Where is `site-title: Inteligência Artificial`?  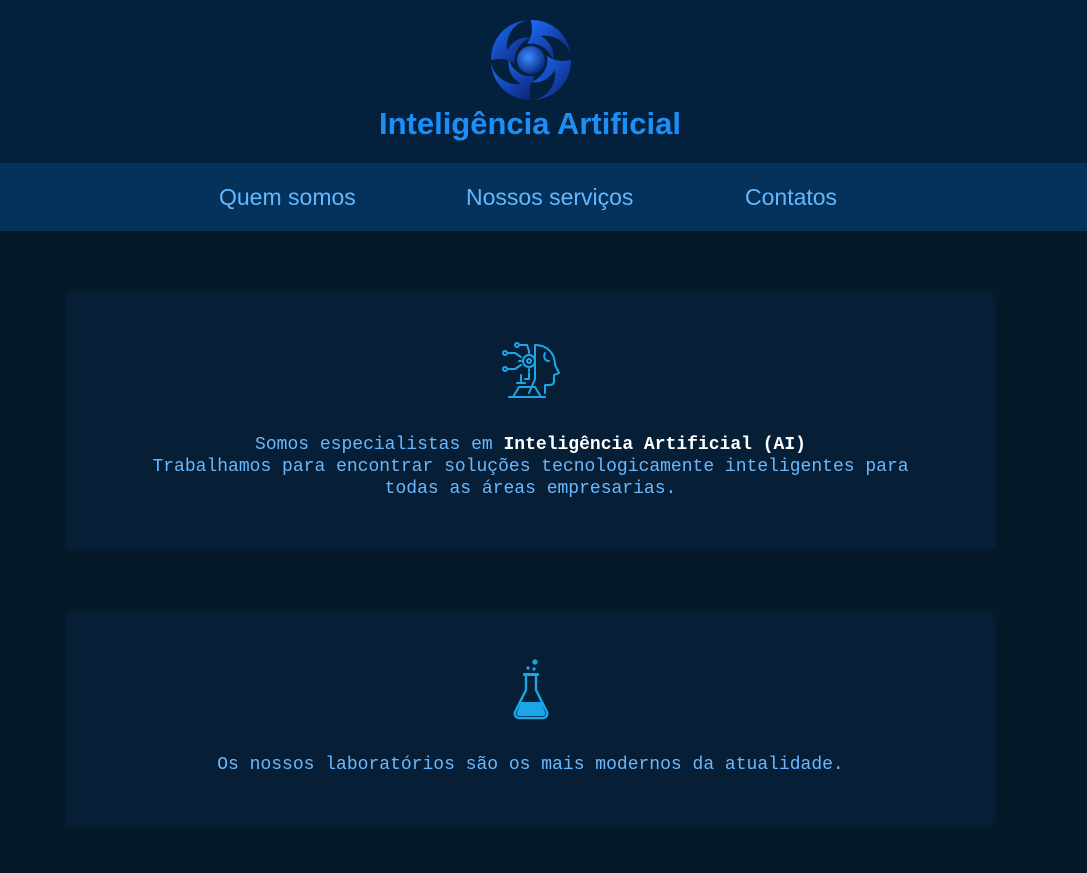 site-title: Inteligência Artificial is located at coordinates (530, 123).